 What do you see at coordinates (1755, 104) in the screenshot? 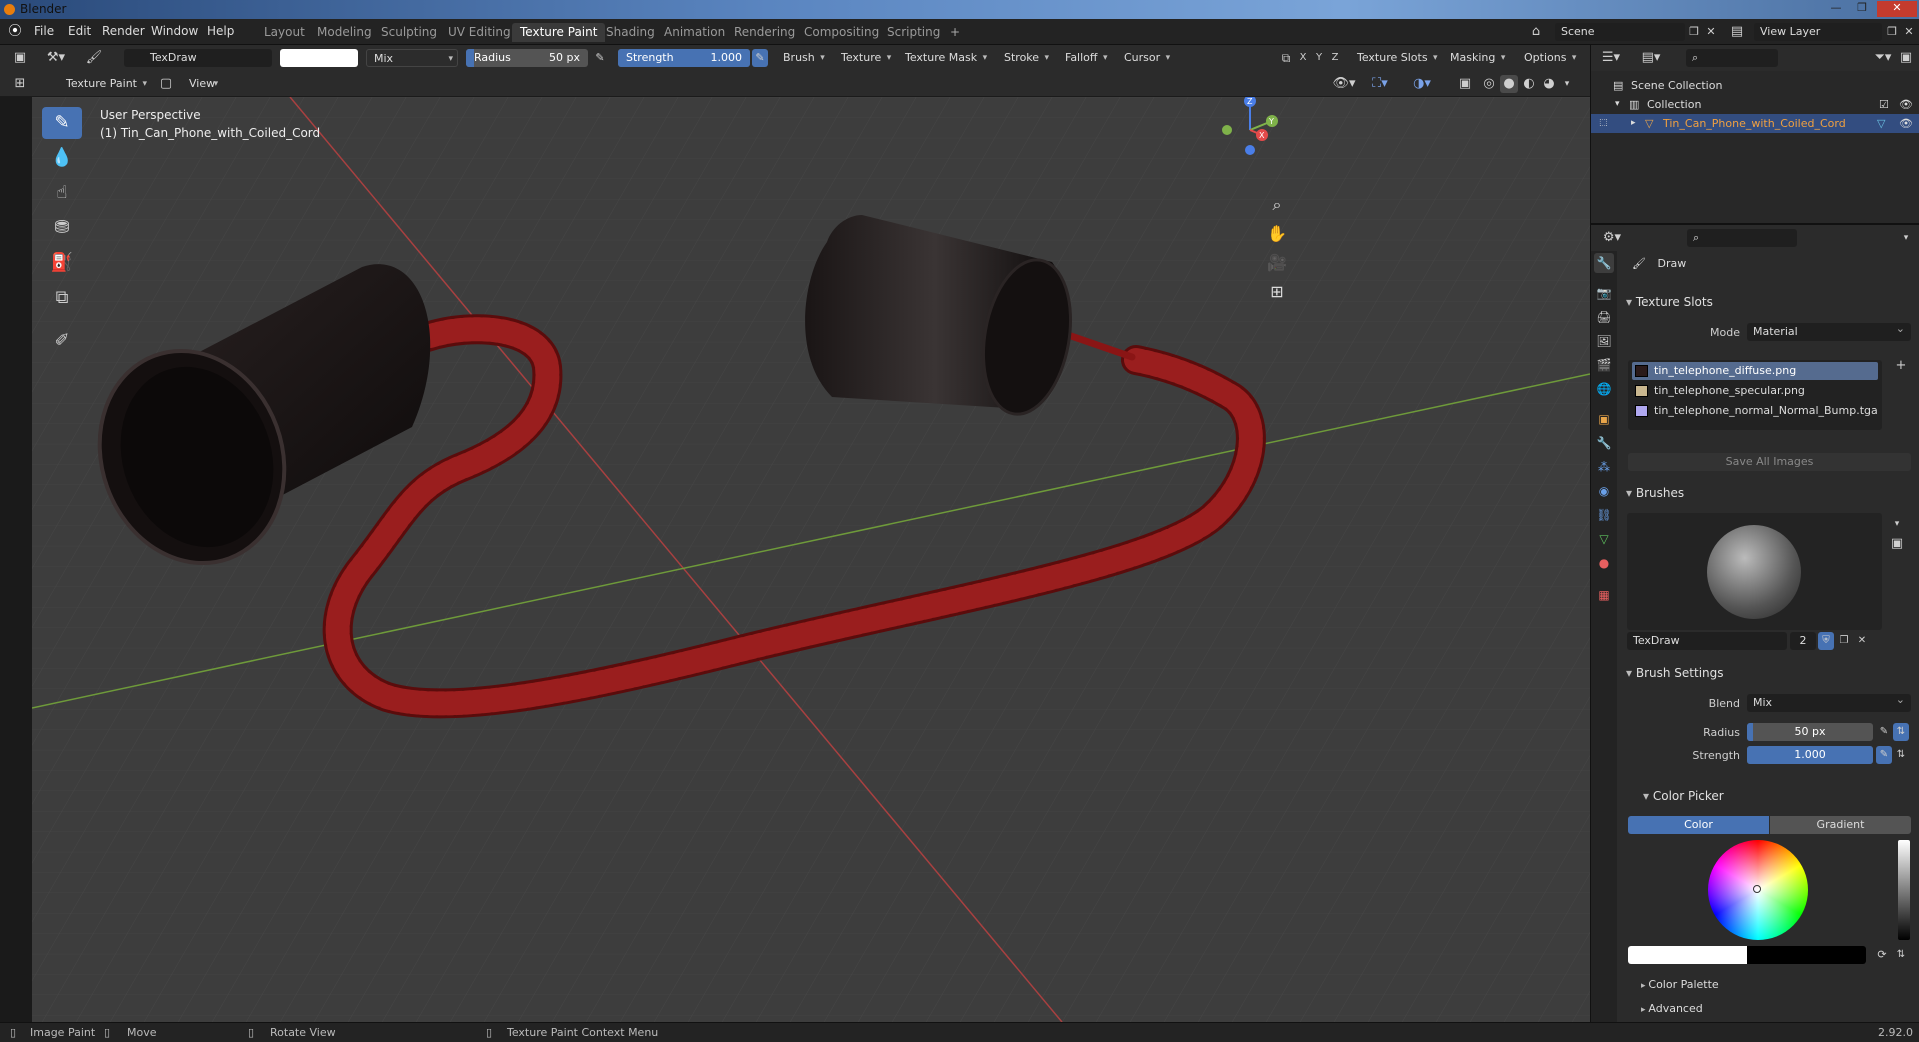
I see `outliner-collection: ▾ ▥ Collection ☑ 👁` at bounding box center [1755, 104].